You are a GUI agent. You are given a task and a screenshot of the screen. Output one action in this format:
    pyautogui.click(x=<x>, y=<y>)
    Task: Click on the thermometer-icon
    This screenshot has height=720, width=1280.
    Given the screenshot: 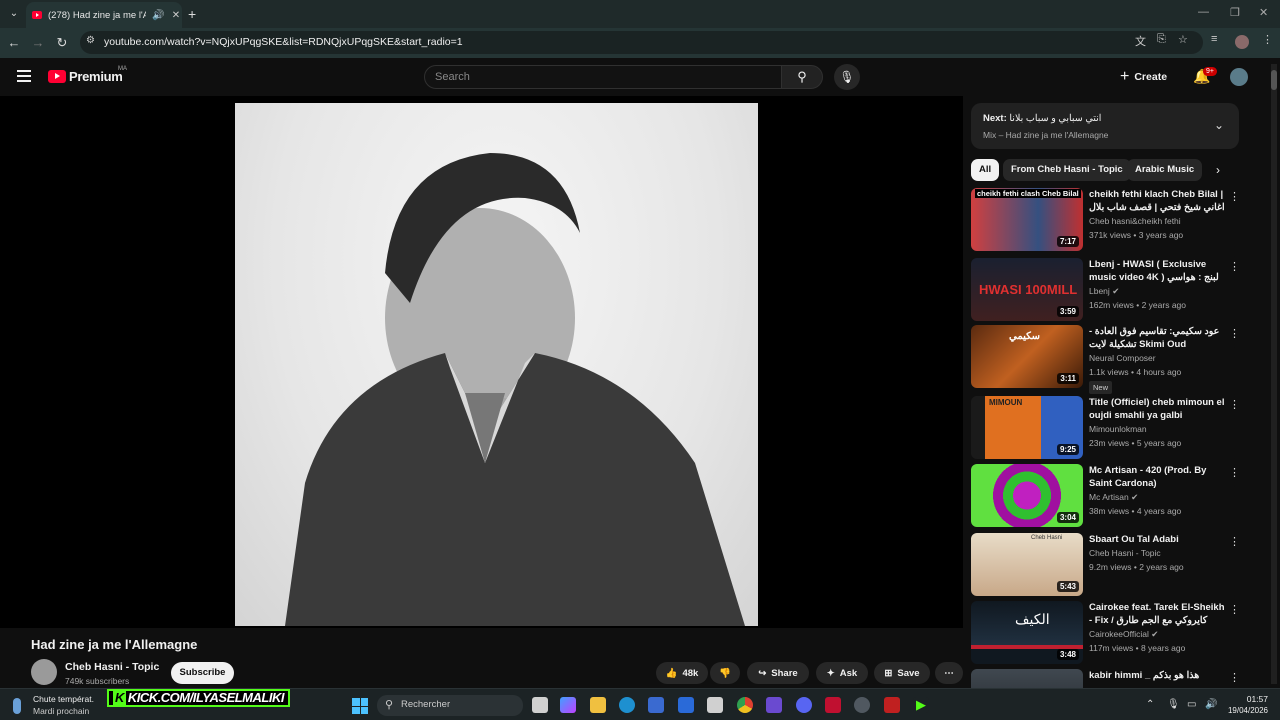 What is the action you would take?
    pyautogui.click(x=17, y=706)
    